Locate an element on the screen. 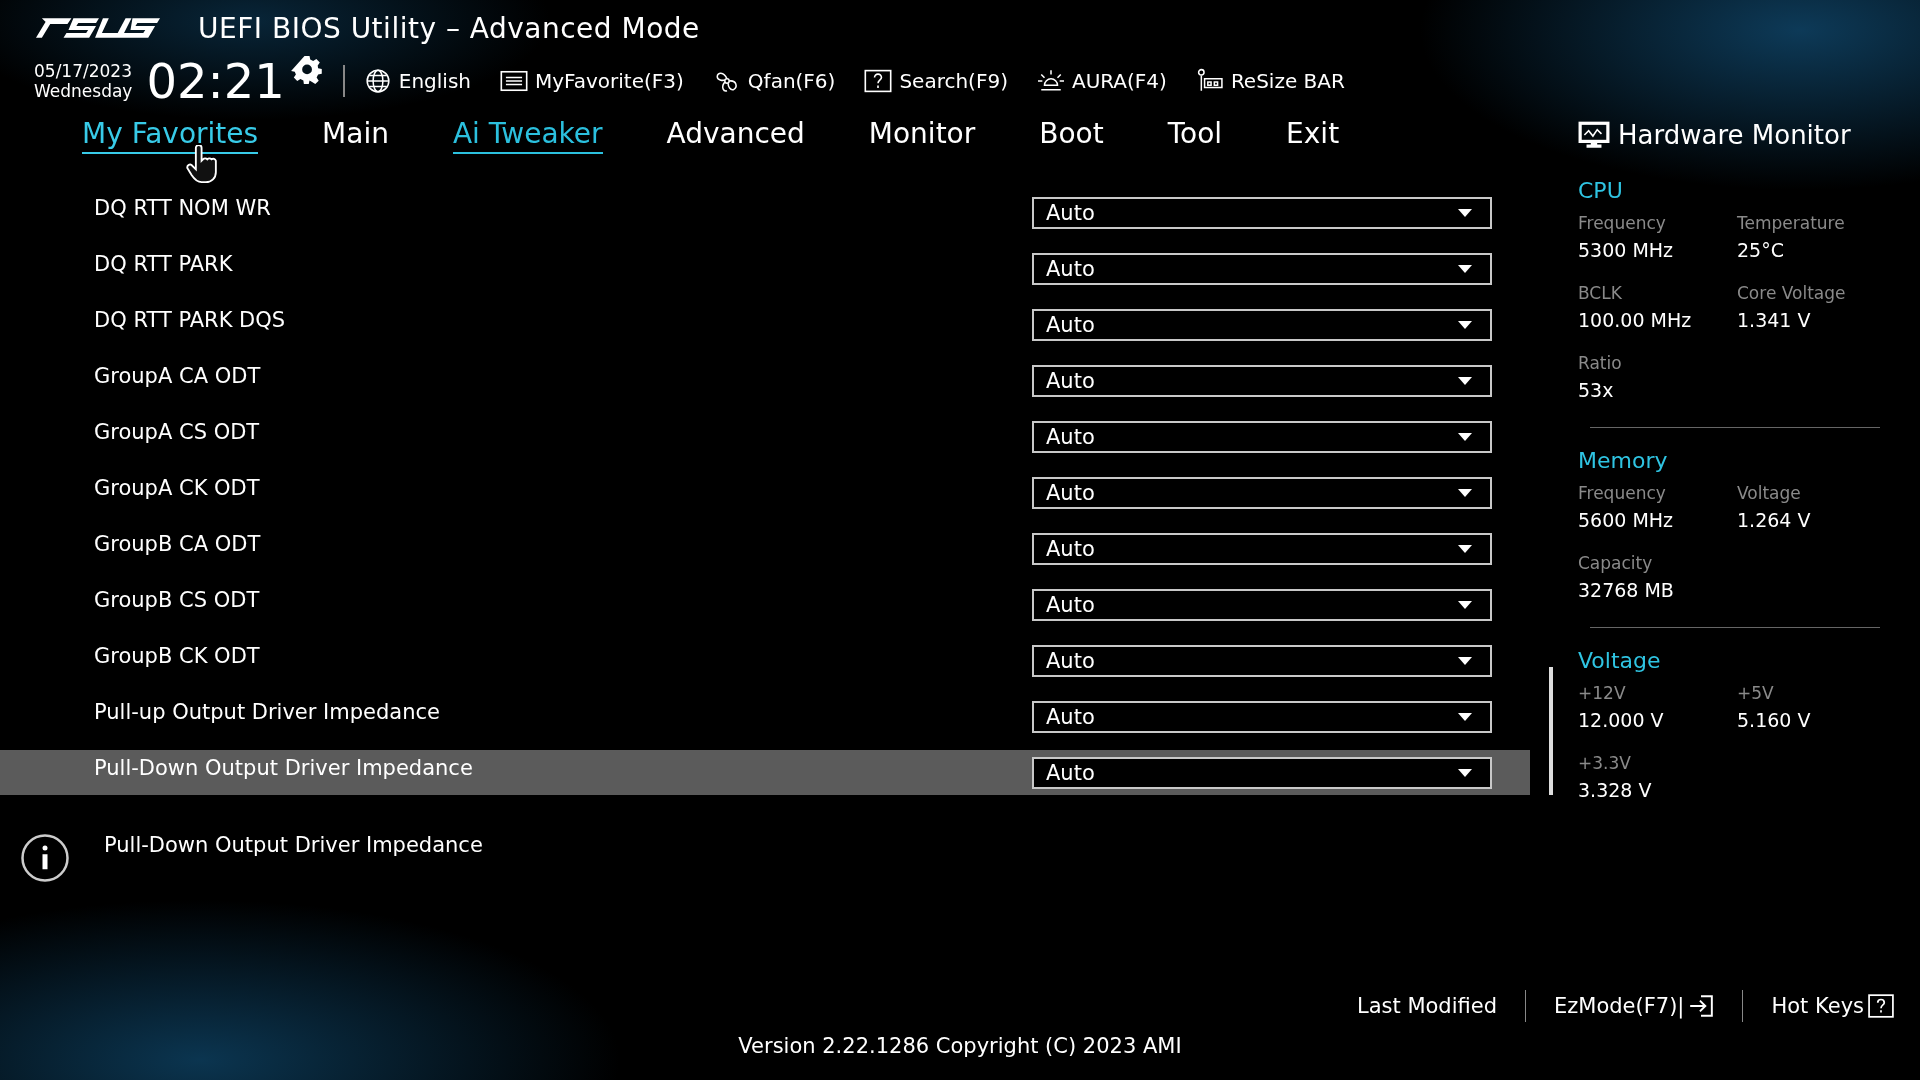  toolbar-button: MyFavorite(F3) is located at coordinates (591, 81).